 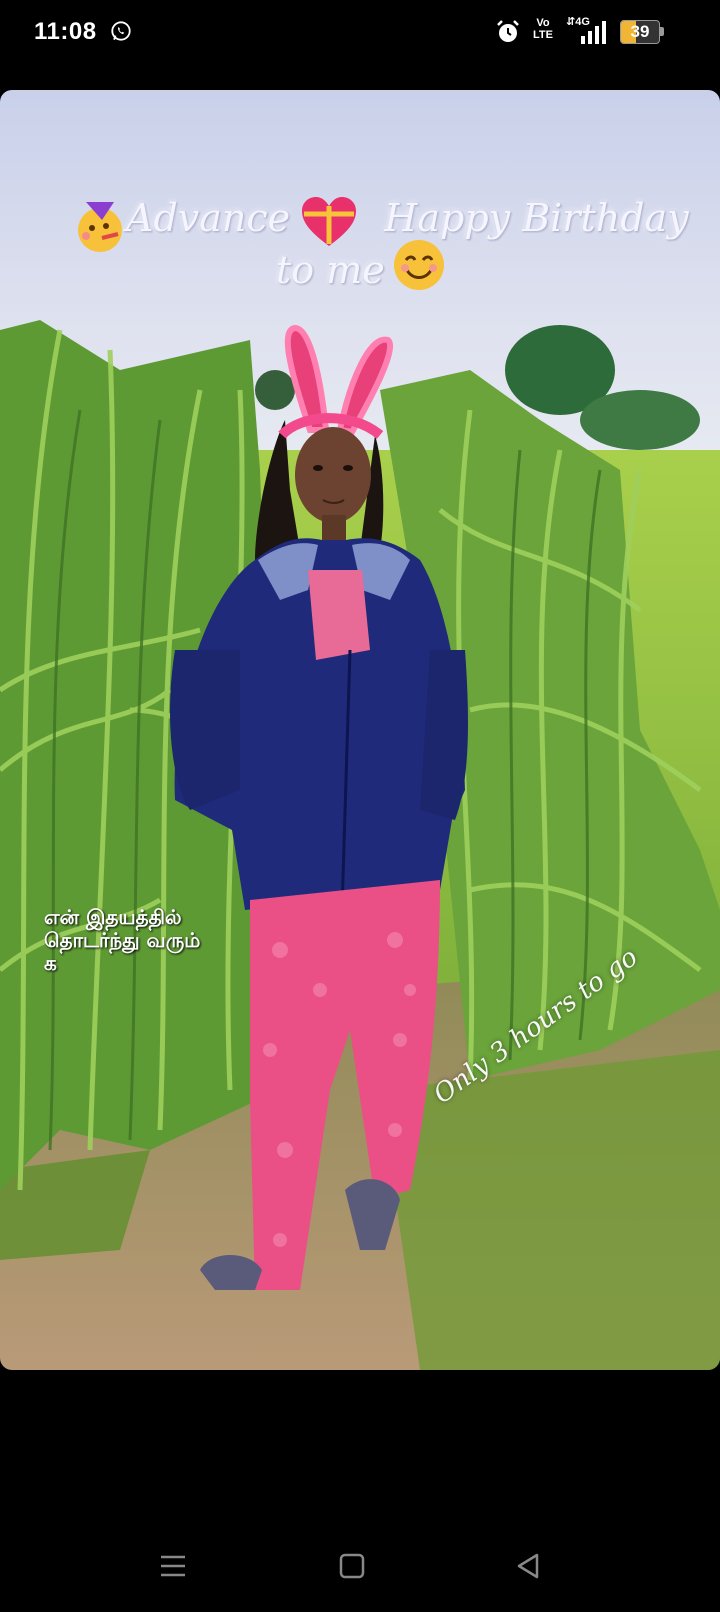 I want to click on caption-line-2: to me, so click(x=330, y=270).